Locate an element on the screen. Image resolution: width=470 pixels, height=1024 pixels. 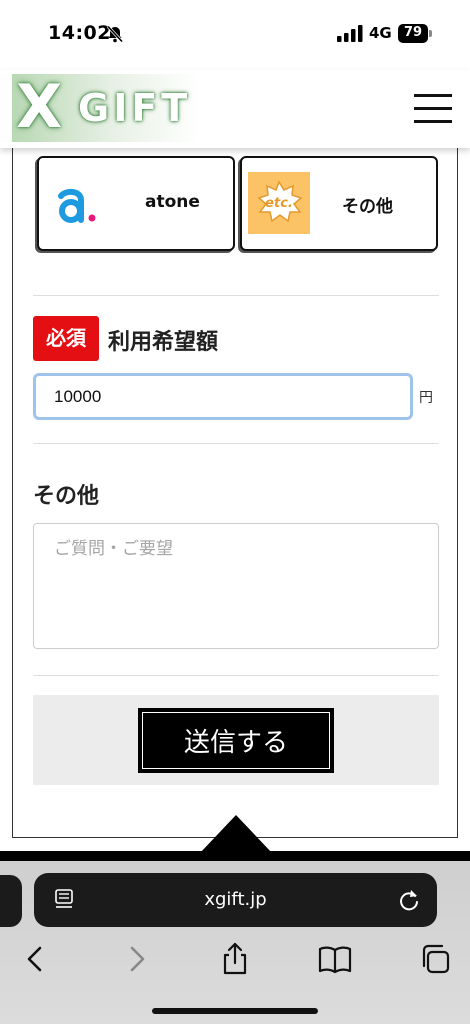
site-header: X GIFT is located at coordinates (235, 109).